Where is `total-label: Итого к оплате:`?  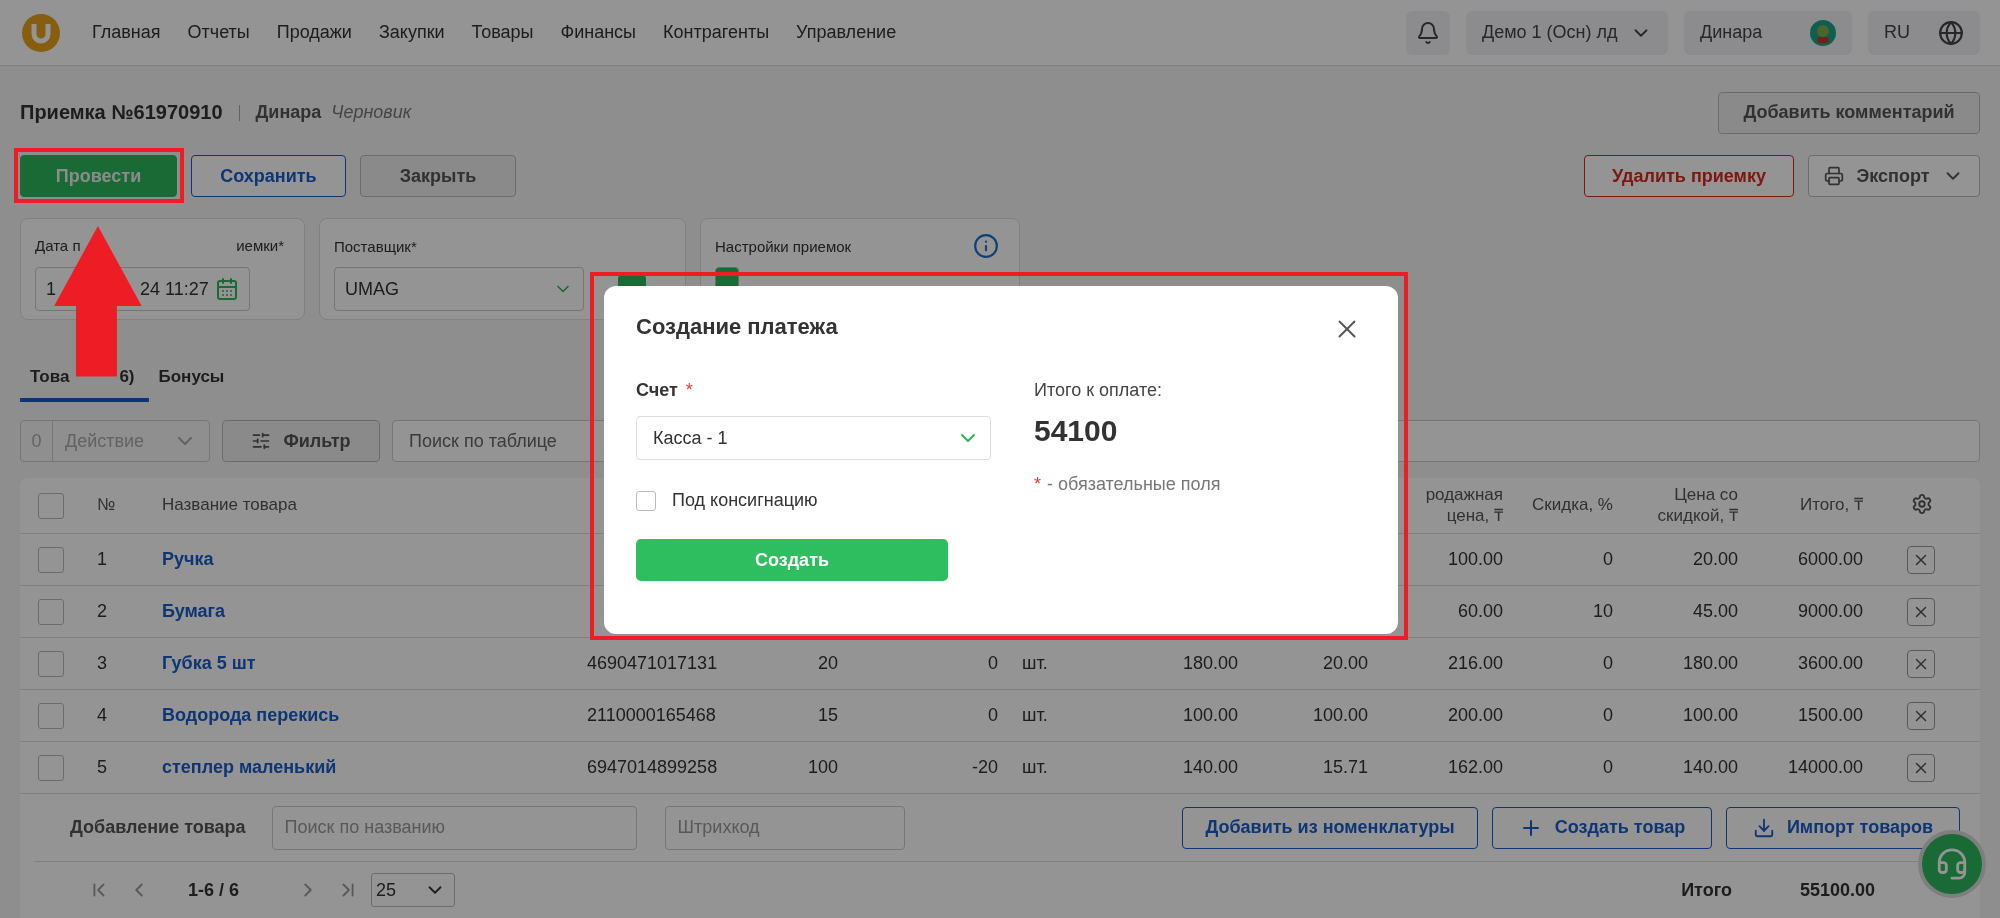 total-label: Итого к оплате: is located at coordinates (1098, 390).